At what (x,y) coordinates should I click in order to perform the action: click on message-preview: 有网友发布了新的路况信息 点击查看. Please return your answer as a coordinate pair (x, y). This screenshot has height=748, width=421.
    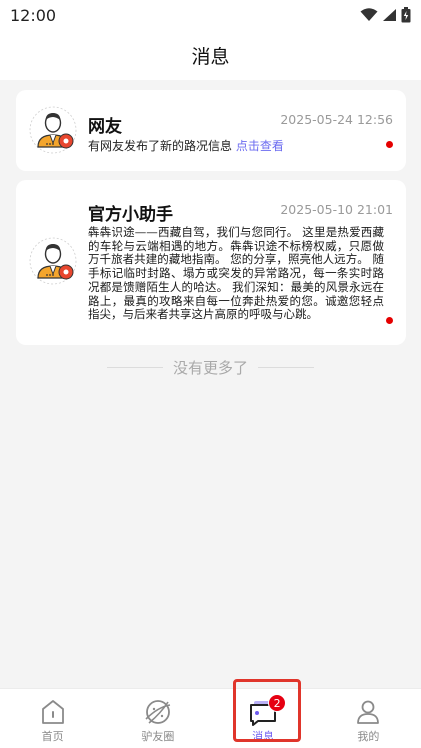
    Looking at the image, I should click on (186, 145).